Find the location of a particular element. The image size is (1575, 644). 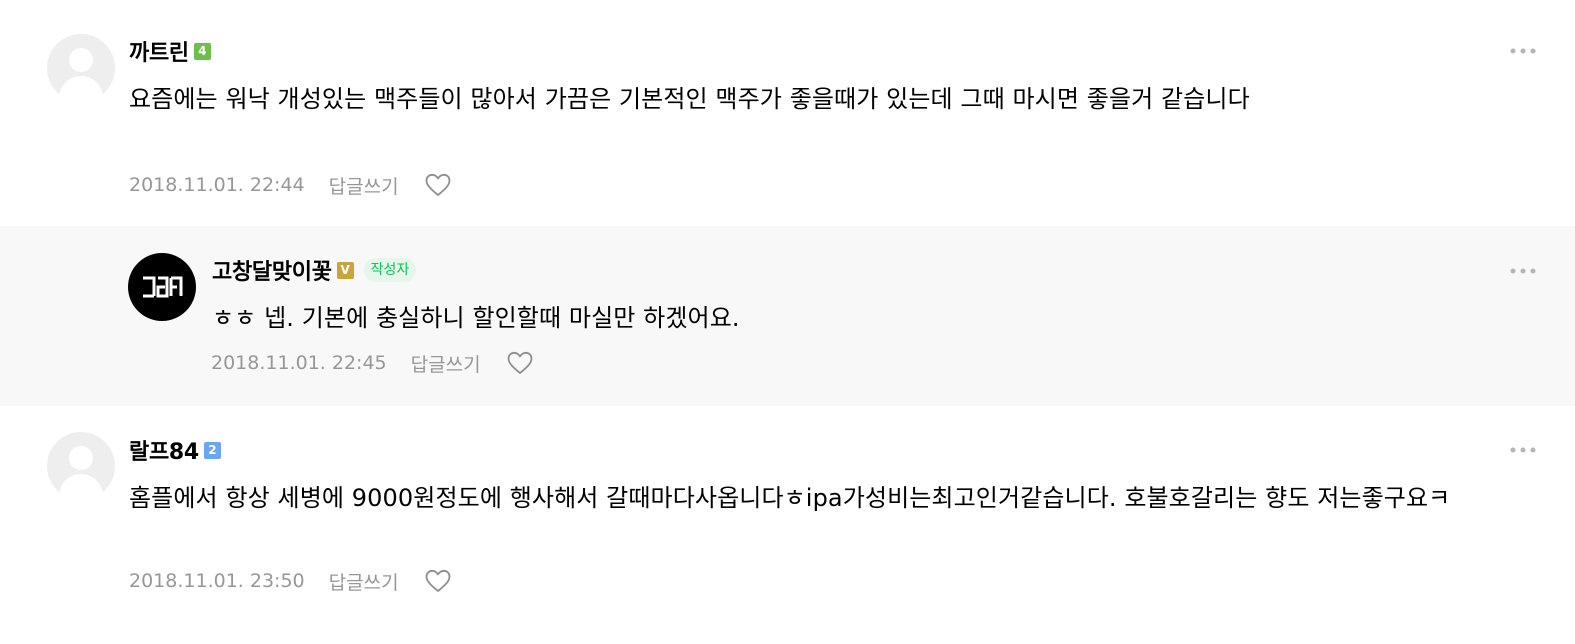

brand-logo-avatar is located at coordinates (163, 287).